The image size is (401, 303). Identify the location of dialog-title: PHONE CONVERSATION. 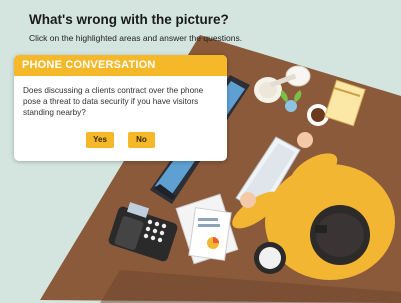
(120, 65).